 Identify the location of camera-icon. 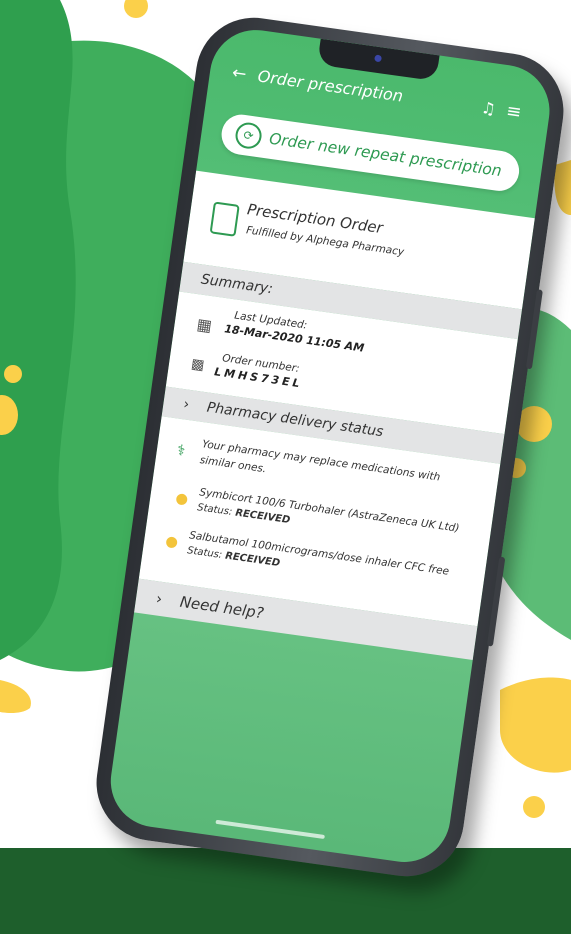
(378, 58).